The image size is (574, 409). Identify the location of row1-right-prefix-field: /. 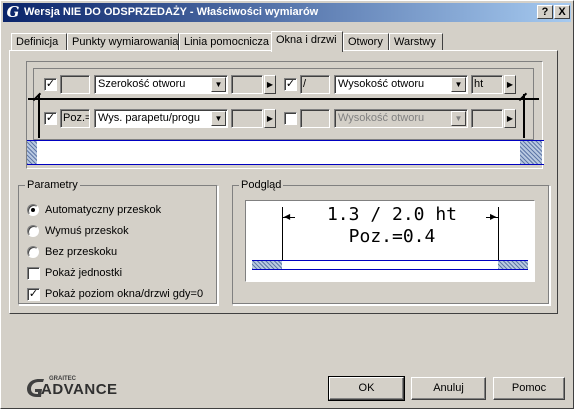
(315, 84).